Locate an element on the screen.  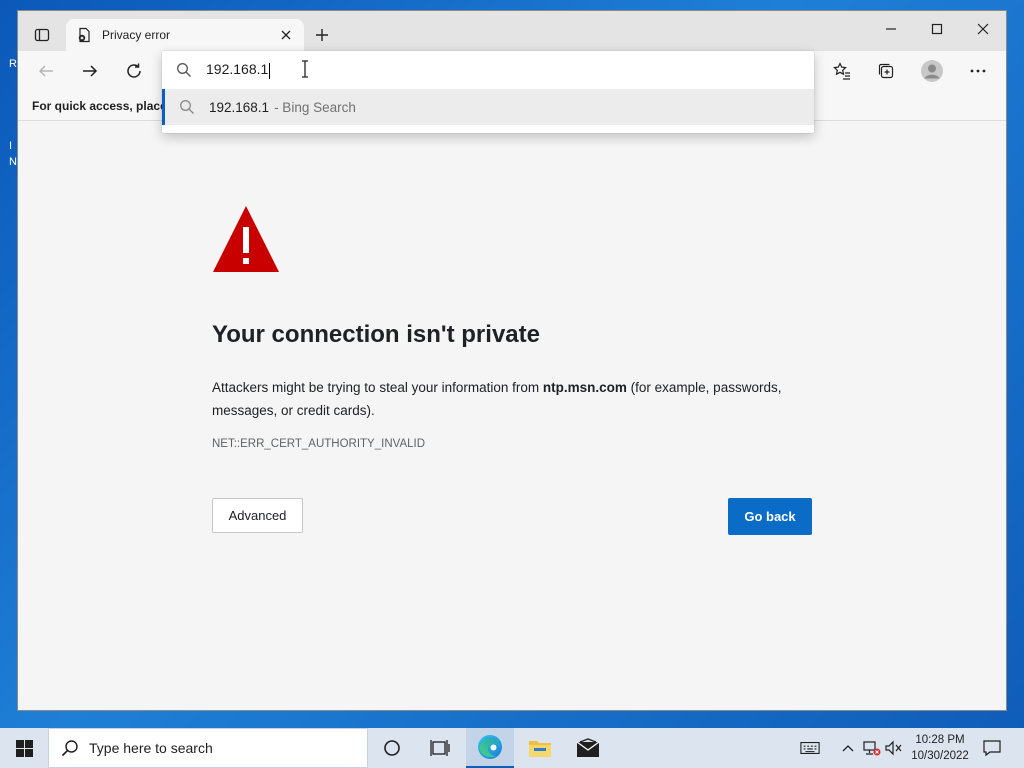
action-center-button is located at coordinates (992, 748).